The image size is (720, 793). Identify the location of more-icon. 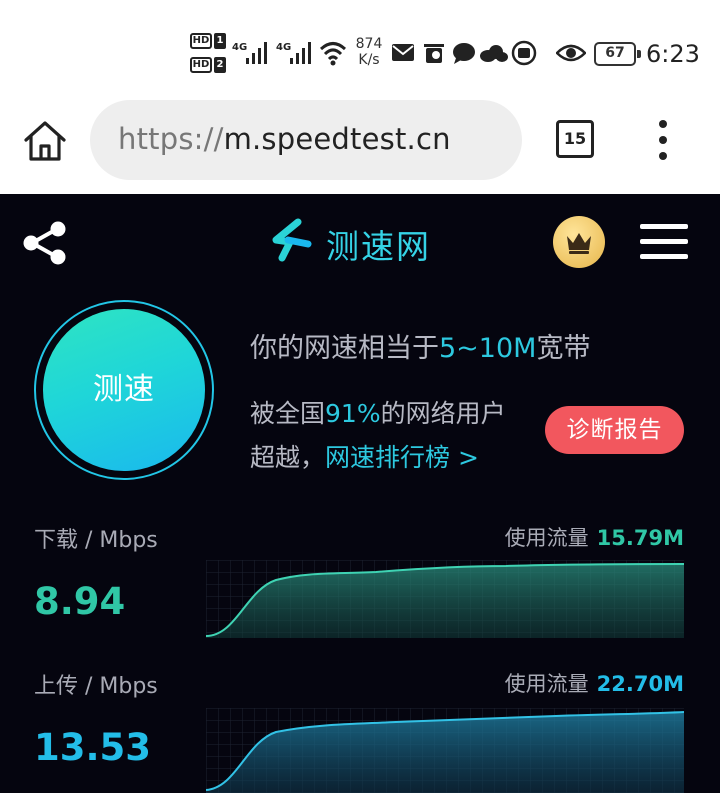
(663, 140).